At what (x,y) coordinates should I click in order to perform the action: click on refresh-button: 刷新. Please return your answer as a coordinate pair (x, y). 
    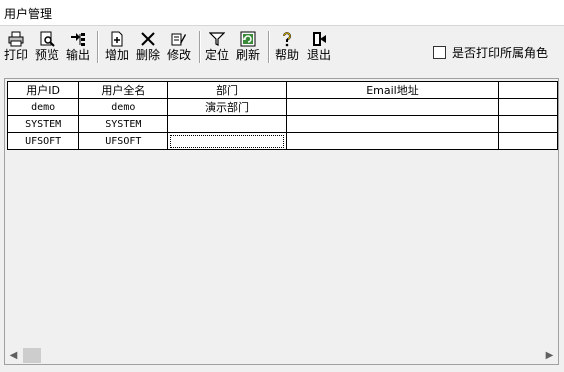
    Looking at the image, I should click on (248, 47).